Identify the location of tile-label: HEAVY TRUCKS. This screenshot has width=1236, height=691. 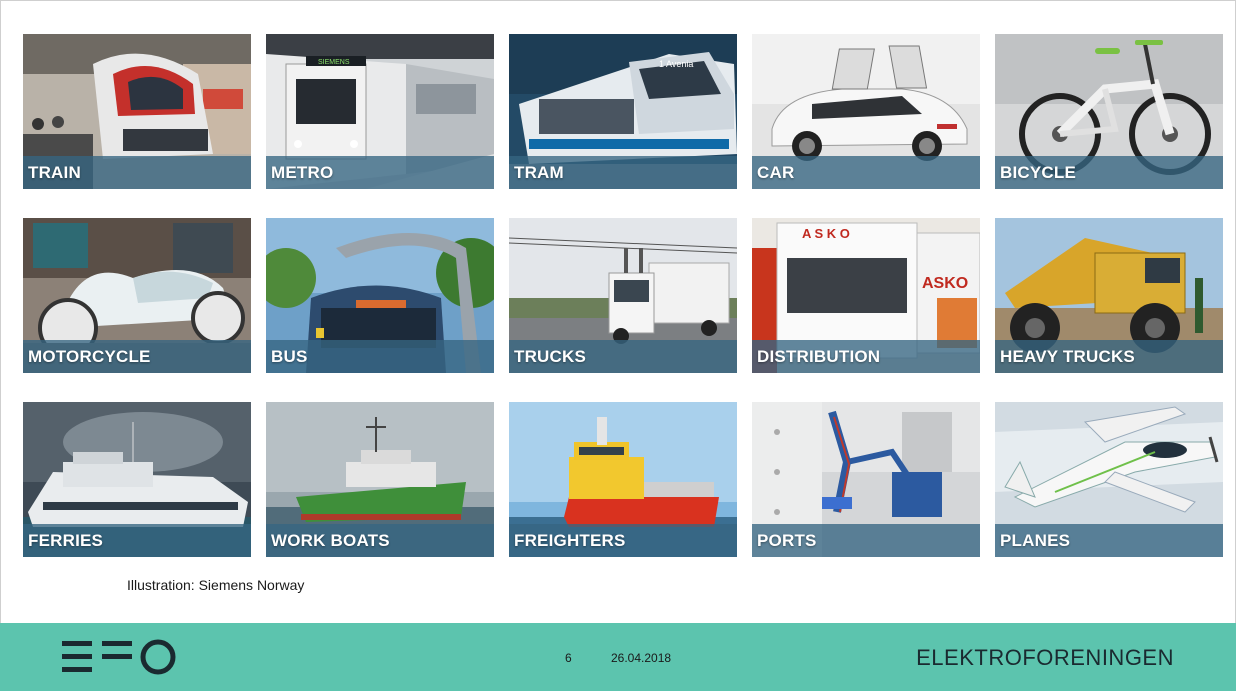
(1067, 356).